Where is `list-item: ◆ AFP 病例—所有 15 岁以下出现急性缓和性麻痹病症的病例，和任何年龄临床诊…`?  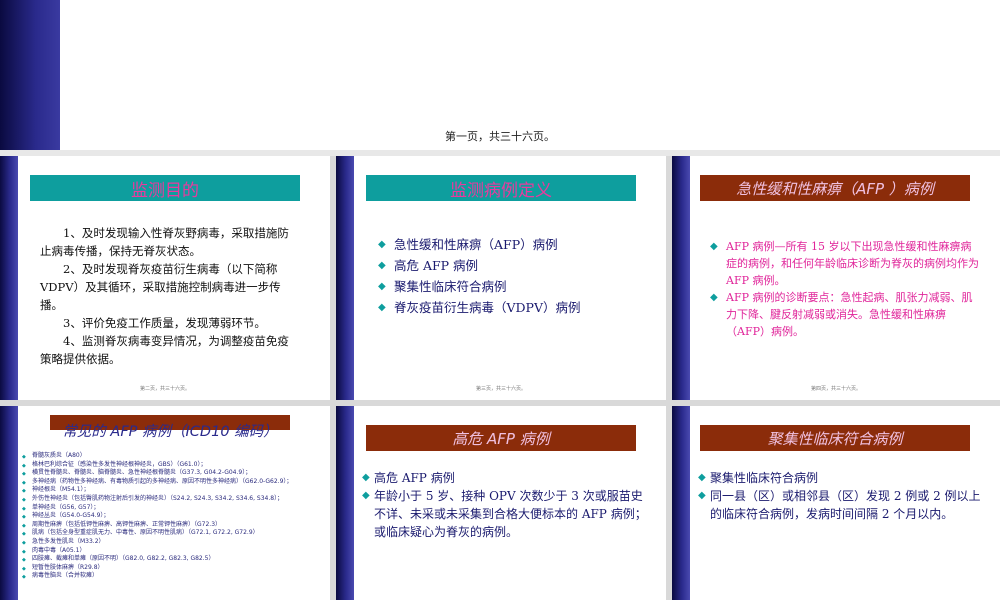
list-item: ◆ AFP 病例—所有 15 岁以下出现急性缓和性麻痹病症的病例，和任何年龄临床诊… is located at coordinates (844, 263).